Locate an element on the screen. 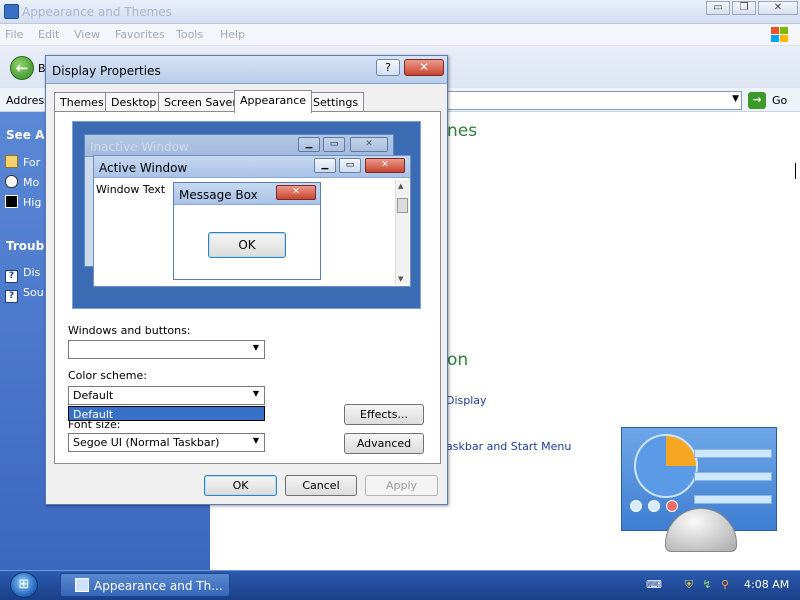  see-also-item-label: For is located at coordinates (32, 162).